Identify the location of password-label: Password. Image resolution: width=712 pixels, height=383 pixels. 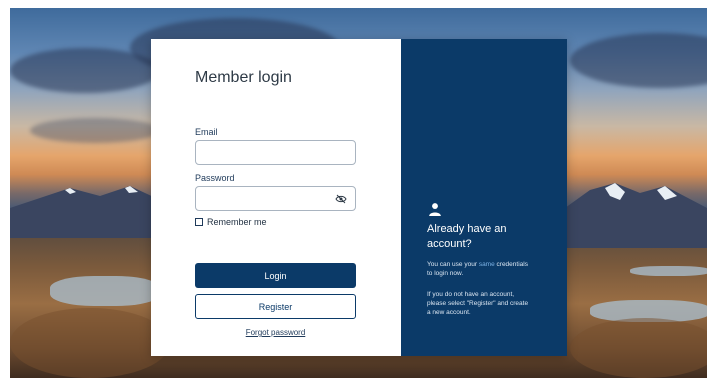
(215, 178).